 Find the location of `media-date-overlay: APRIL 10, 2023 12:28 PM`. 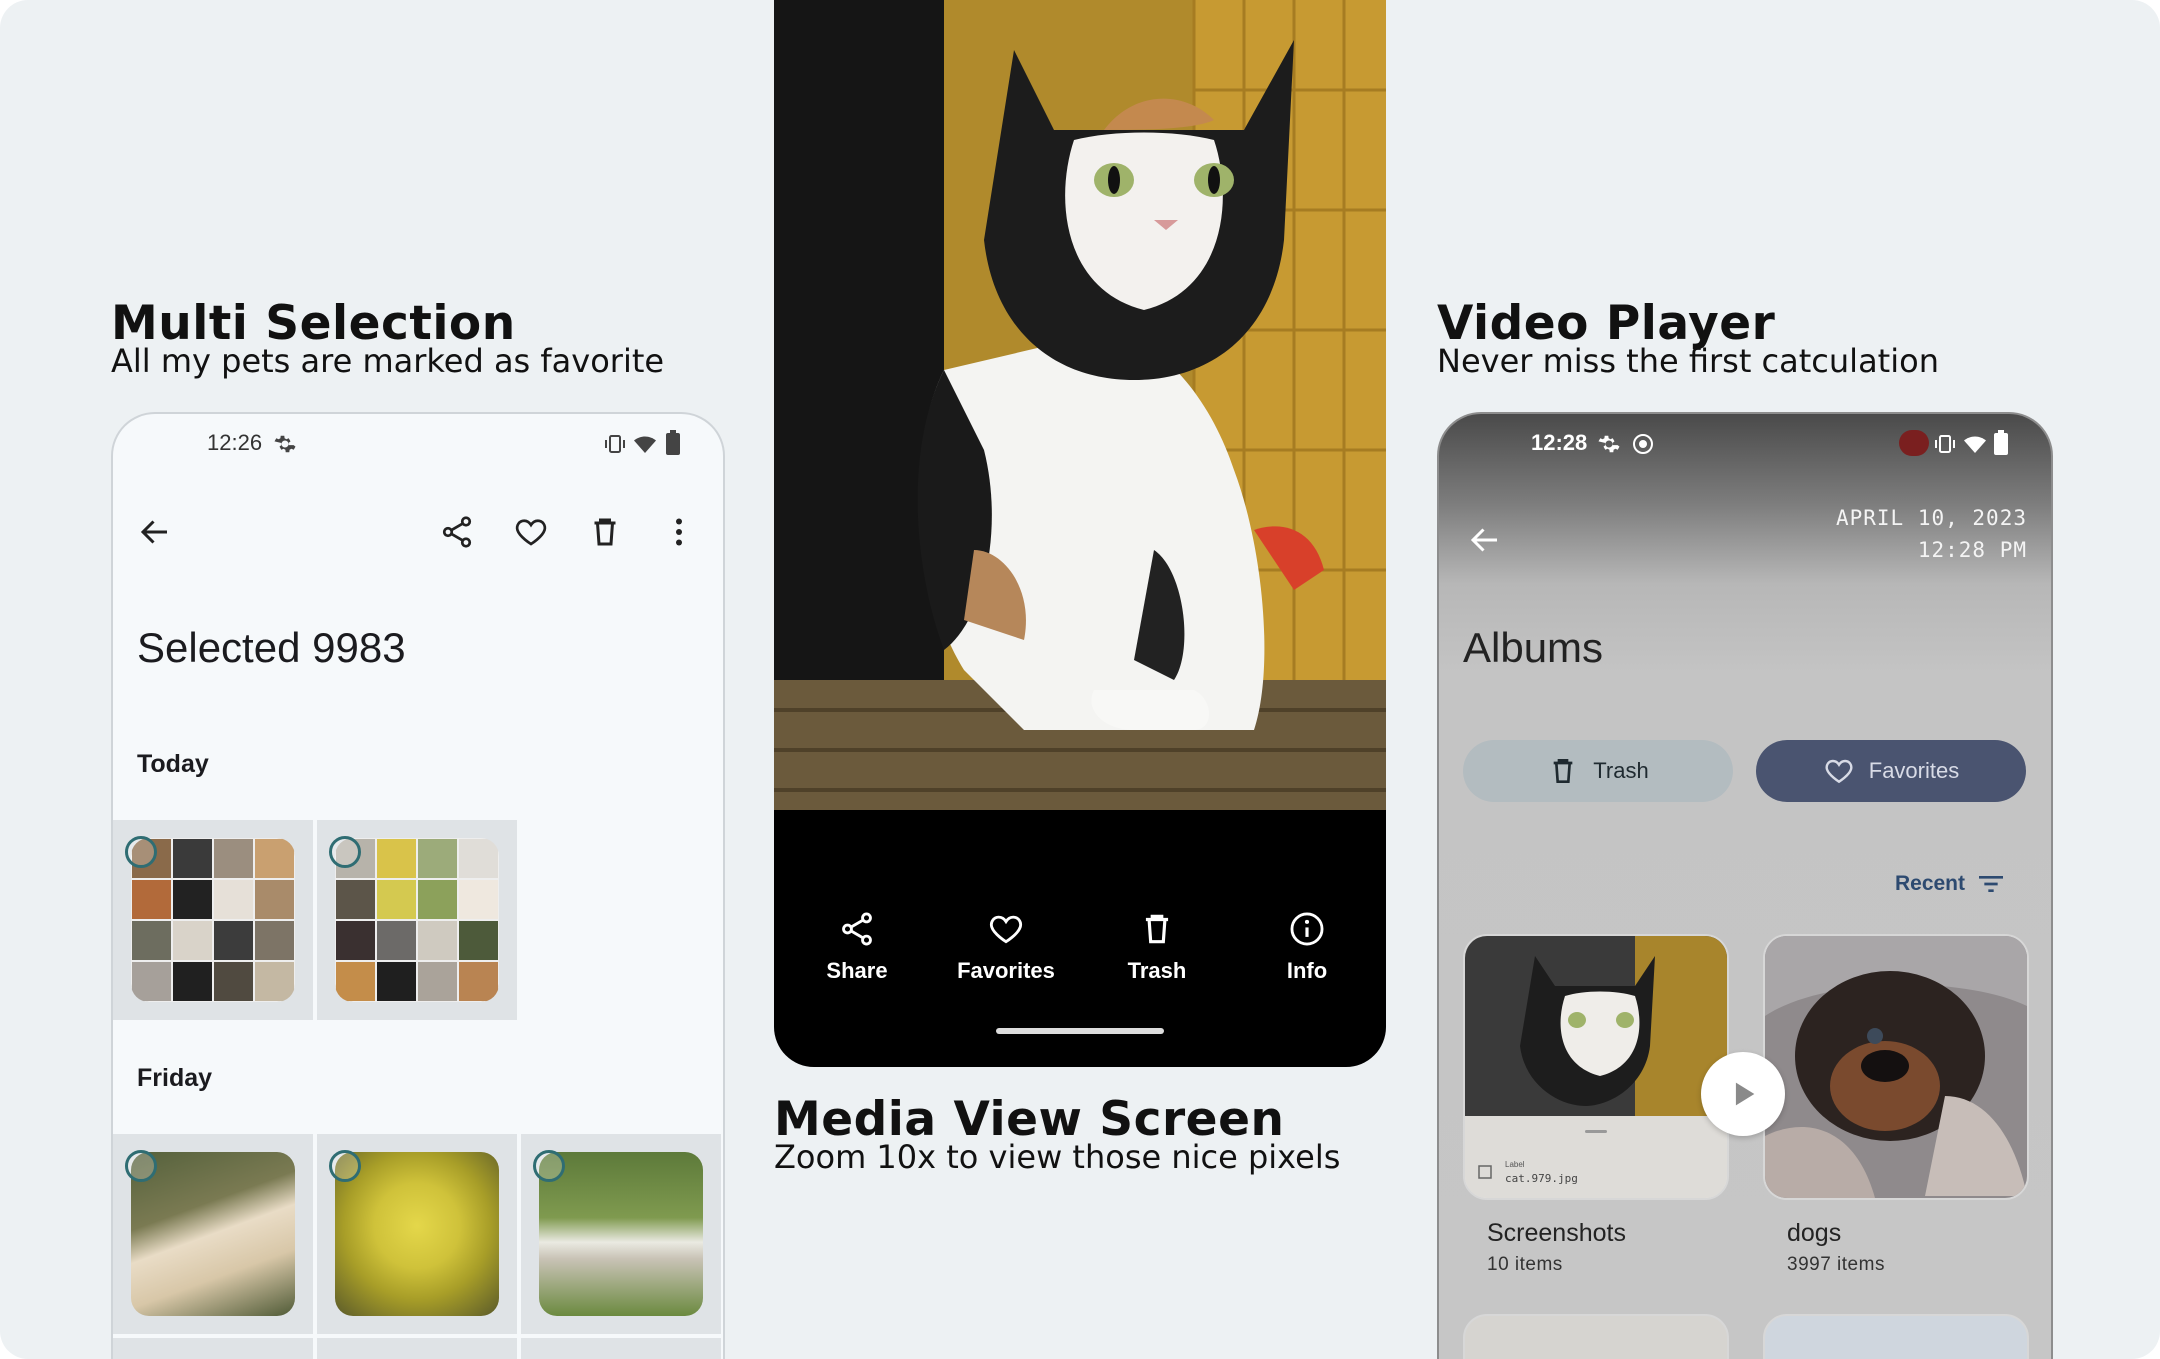

media-date-overlay: APRIL 10, 2023 12:28 PM is located at coordinates (1931, 534).